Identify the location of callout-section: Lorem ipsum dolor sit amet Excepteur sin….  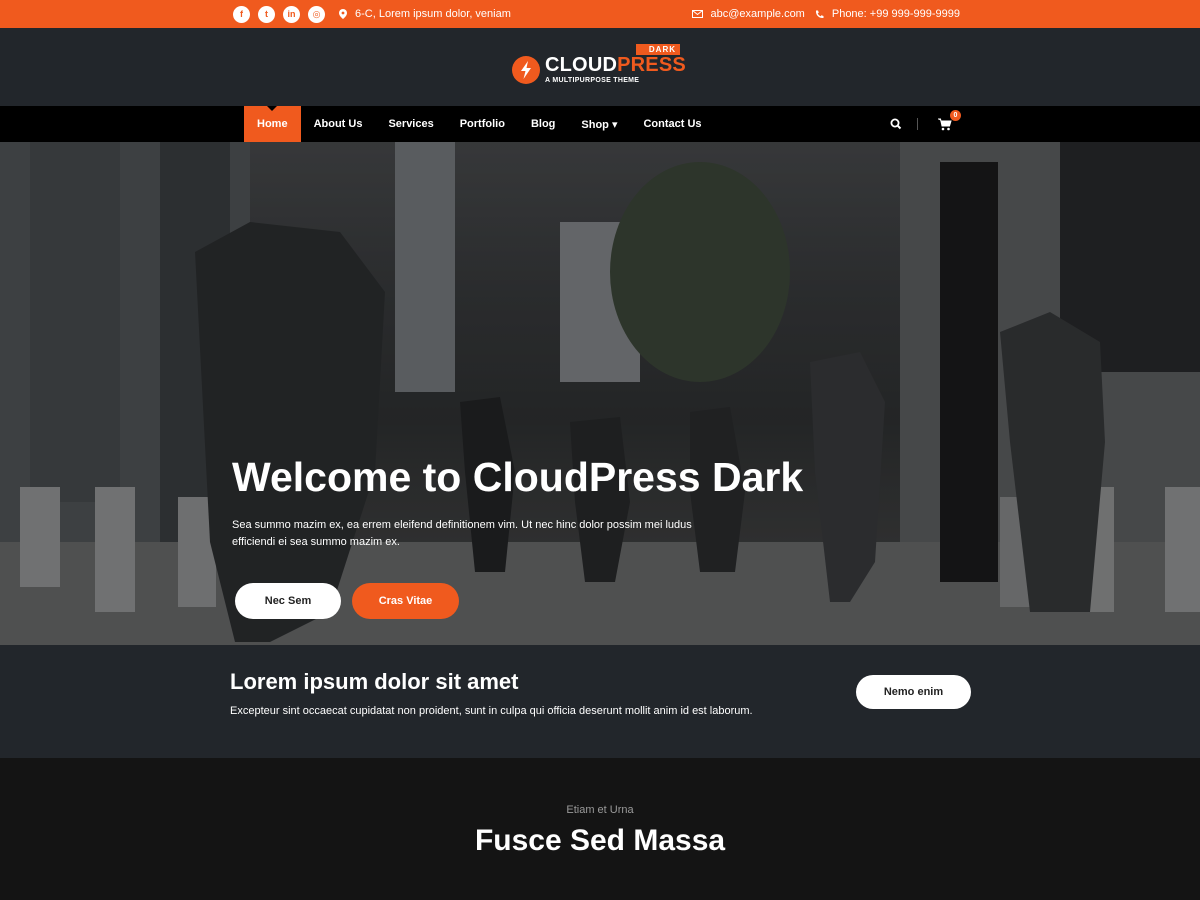
(600, 701).